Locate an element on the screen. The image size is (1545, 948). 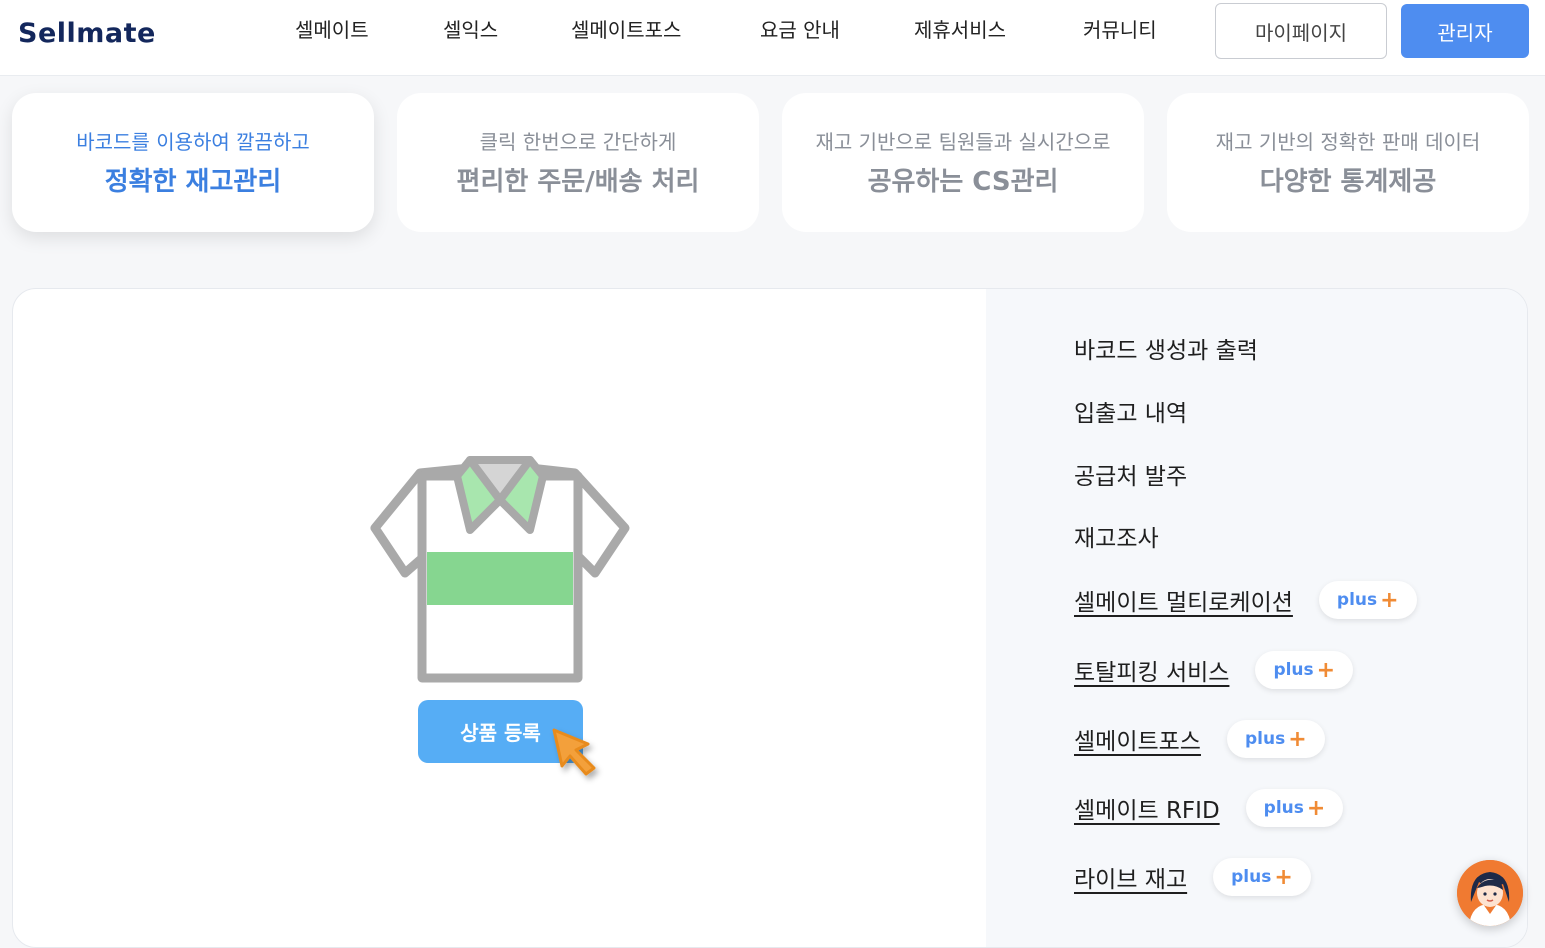
feature-item-rfid: 셀메이트 RFID plus + is located at coordinates (1209, 808).